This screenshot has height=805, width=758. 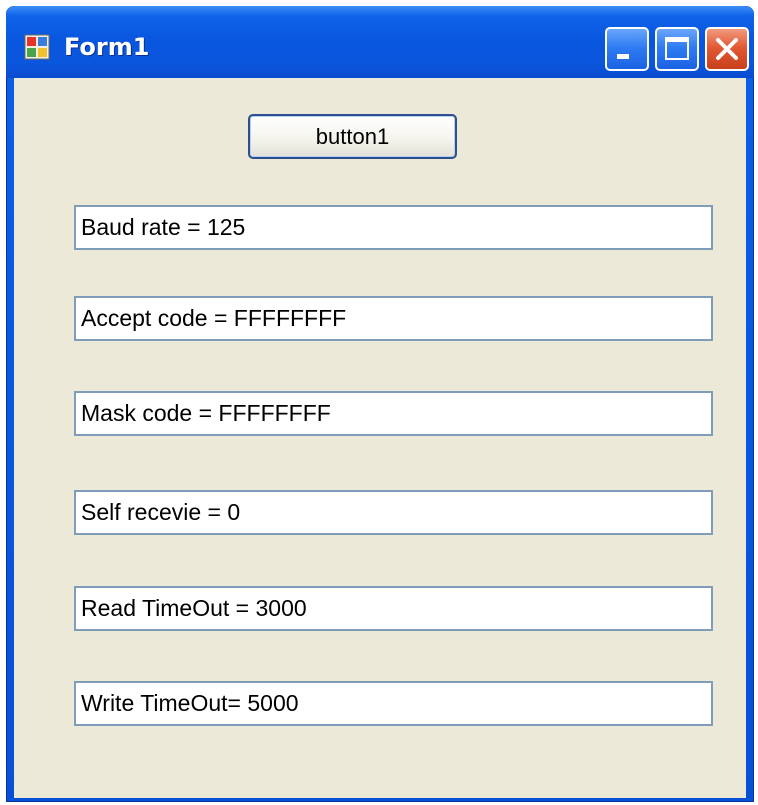 I want to click on accept-code-textbox: Accept code = FFFFFFFF, so click(x=393, y=318).